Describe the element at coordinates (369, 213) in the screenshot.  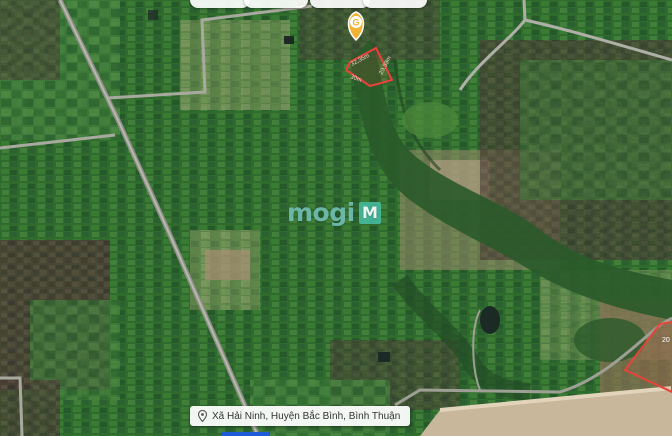
I see `watermark-badge: M` at that location.